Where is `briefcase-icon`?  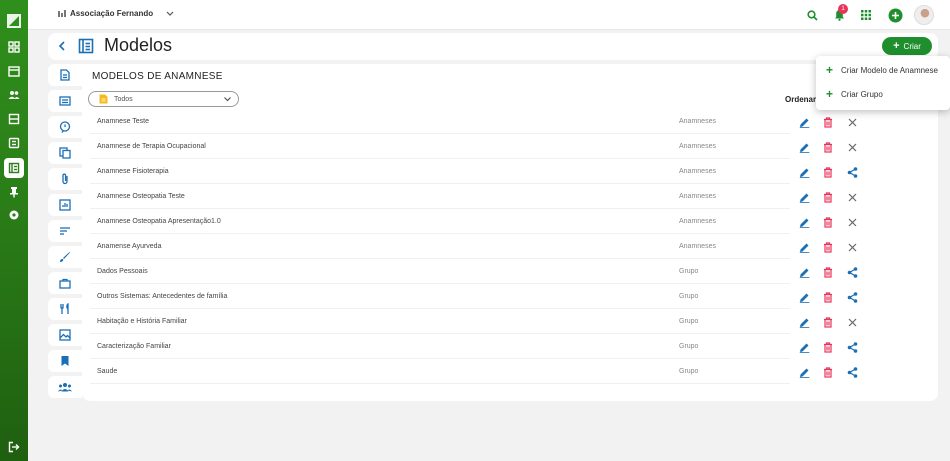
briefcase-icon is located at coordinates (65, 283).